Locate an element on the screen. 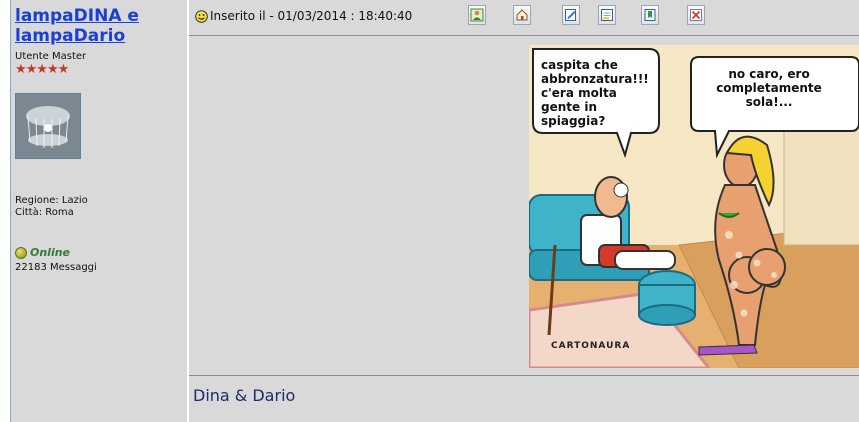  profile-button is located at coordinates (477, 15).